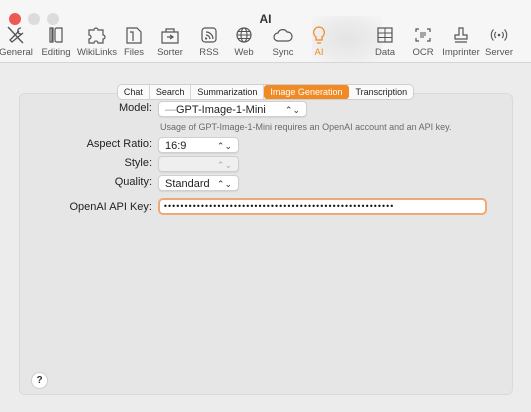 The image size is (531, 412). What do you see at coordinates (198, 145) in the screenshot?
I see `aspect-ratio-popup: 16:9 ⌃⌄` at bounding box center [198, 145].